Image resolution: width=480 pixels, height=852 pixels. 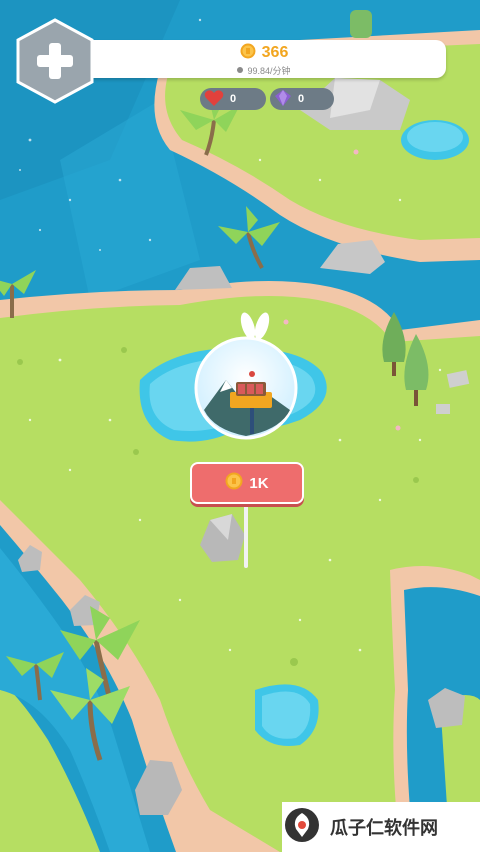 What do you see at coordinates (246, 536) in the screenshot?
I see `price-sign-post` at bounding box center [246, 536].